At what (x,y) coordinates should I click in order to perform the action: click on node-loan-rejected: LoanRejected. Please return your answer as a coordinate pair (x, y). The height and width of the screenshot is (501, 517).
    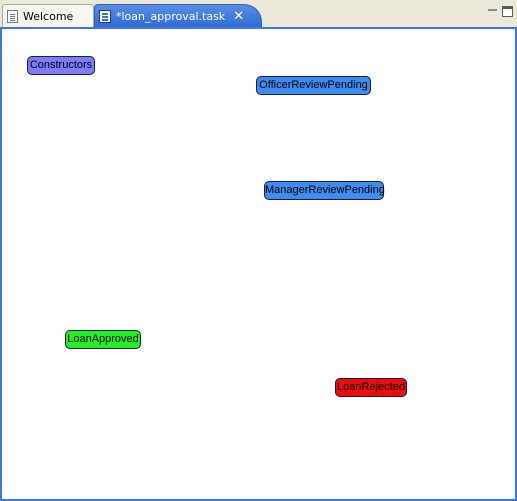
    Looking at the image, I should click on (371, 387).